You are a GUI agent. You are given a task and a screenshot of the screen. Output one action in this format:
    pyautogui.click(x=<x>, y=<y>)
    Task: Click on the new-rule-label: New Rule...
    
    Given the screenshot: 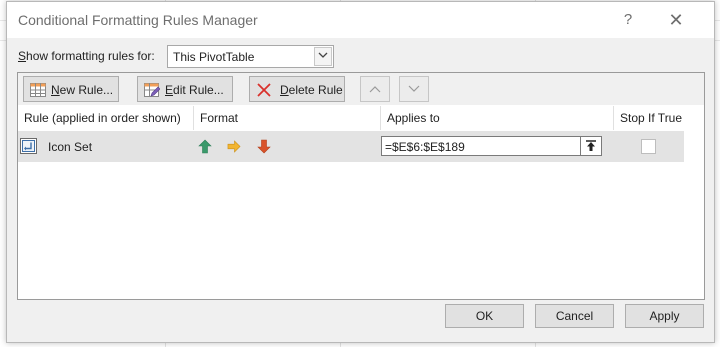 What is the action you would take?
    pyautogui.click(x=82, y=90)
    